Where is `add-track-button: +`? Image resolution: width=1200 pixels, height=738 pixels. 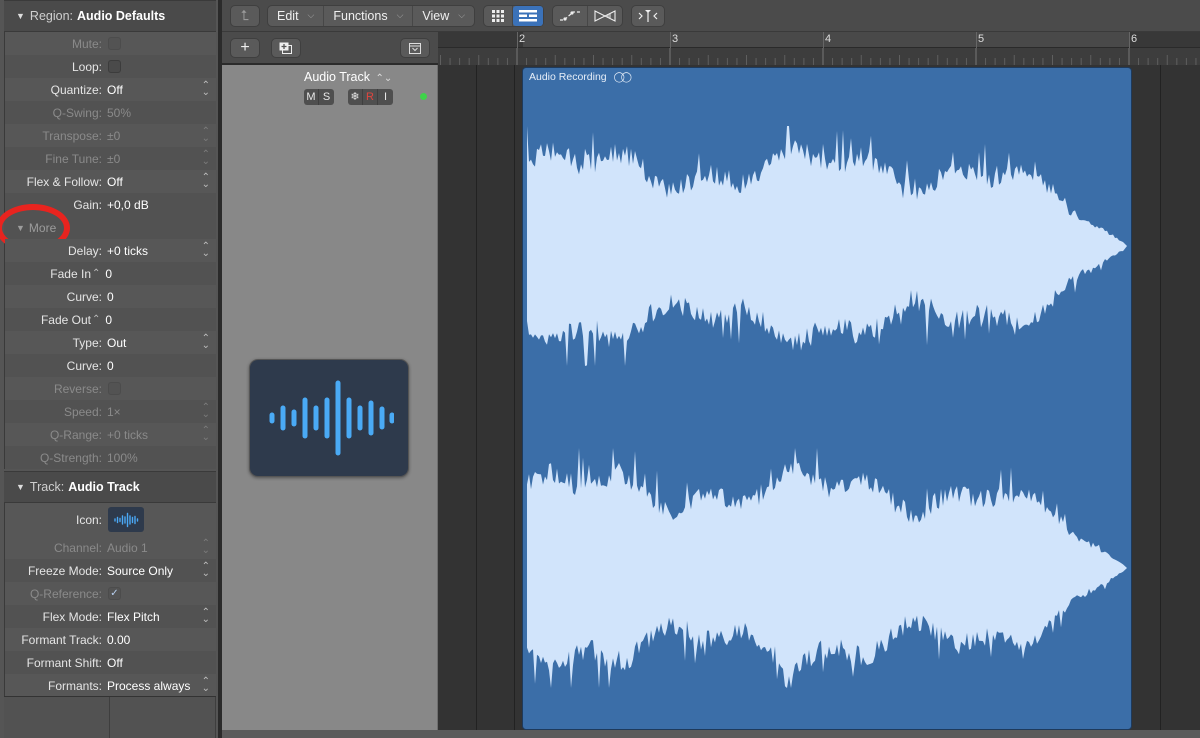
add-track-button: + is located at coordinates (245, 48).